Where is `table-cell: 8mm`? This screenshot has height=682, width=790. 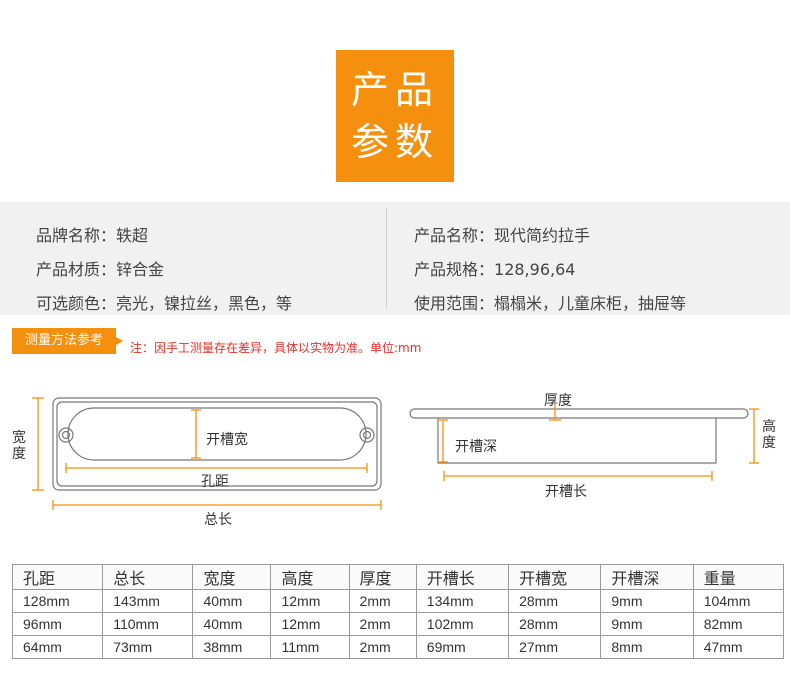
table-cell: 8mm is located at coordinates (647, 647).